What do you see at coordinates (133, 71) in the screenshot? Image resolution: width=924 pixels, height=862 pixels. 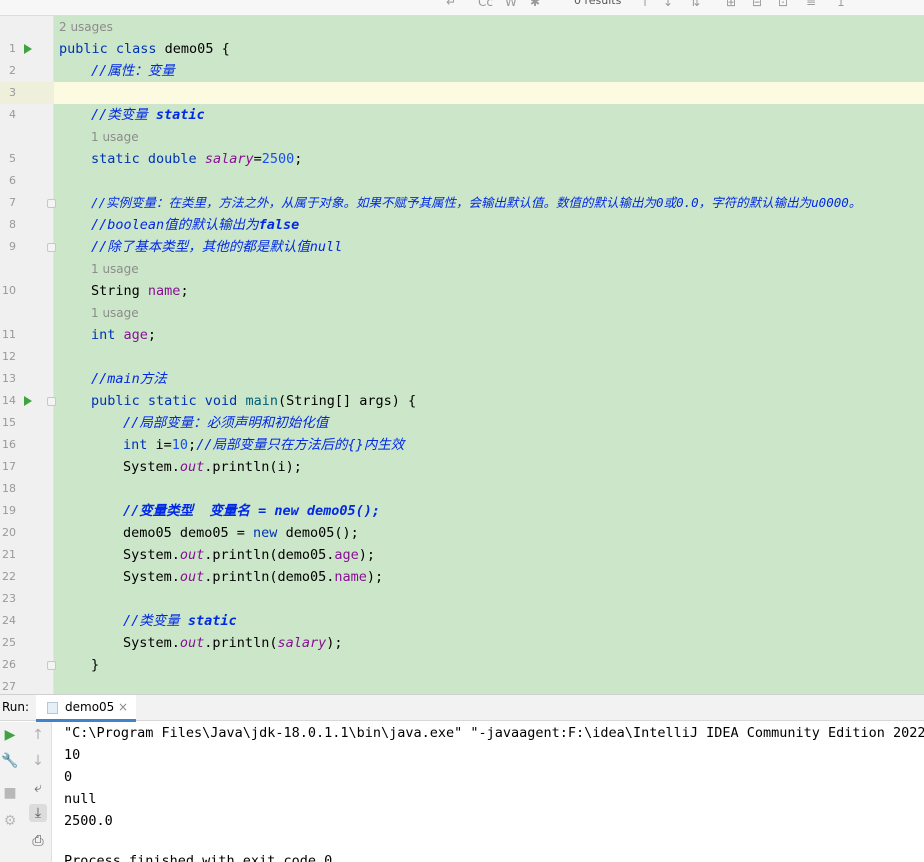 I see `code-line-2: //属性：变量` at bounding box center [133, 71].